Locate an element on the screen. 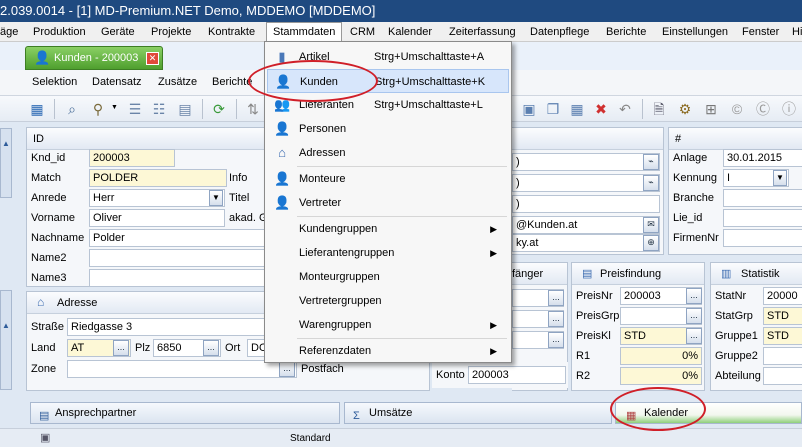 The height and width of the screenshot is (447, 802). lie-id-field is located at coordinates (762, 218).